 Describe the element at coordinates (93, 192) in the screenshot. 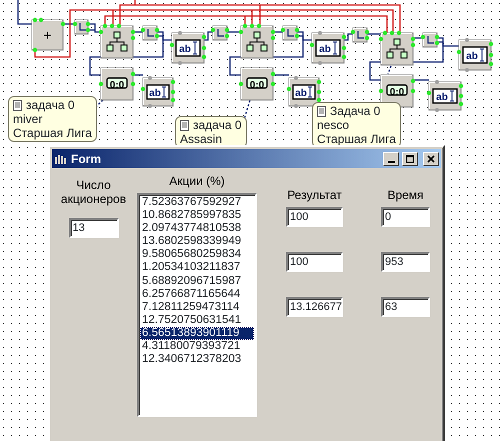

I see `holders-label: Число акционеров` at that location.